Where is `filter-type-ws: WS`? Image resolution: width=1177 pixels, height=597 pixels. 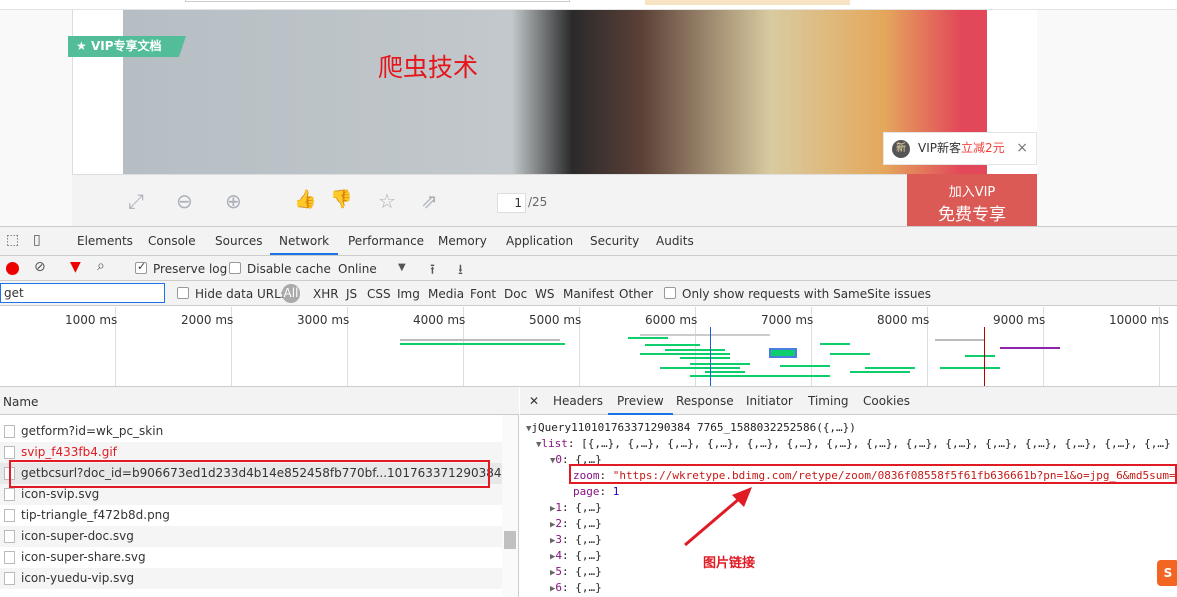 filter-type-ws: WS is located at coordinates (544, 294).